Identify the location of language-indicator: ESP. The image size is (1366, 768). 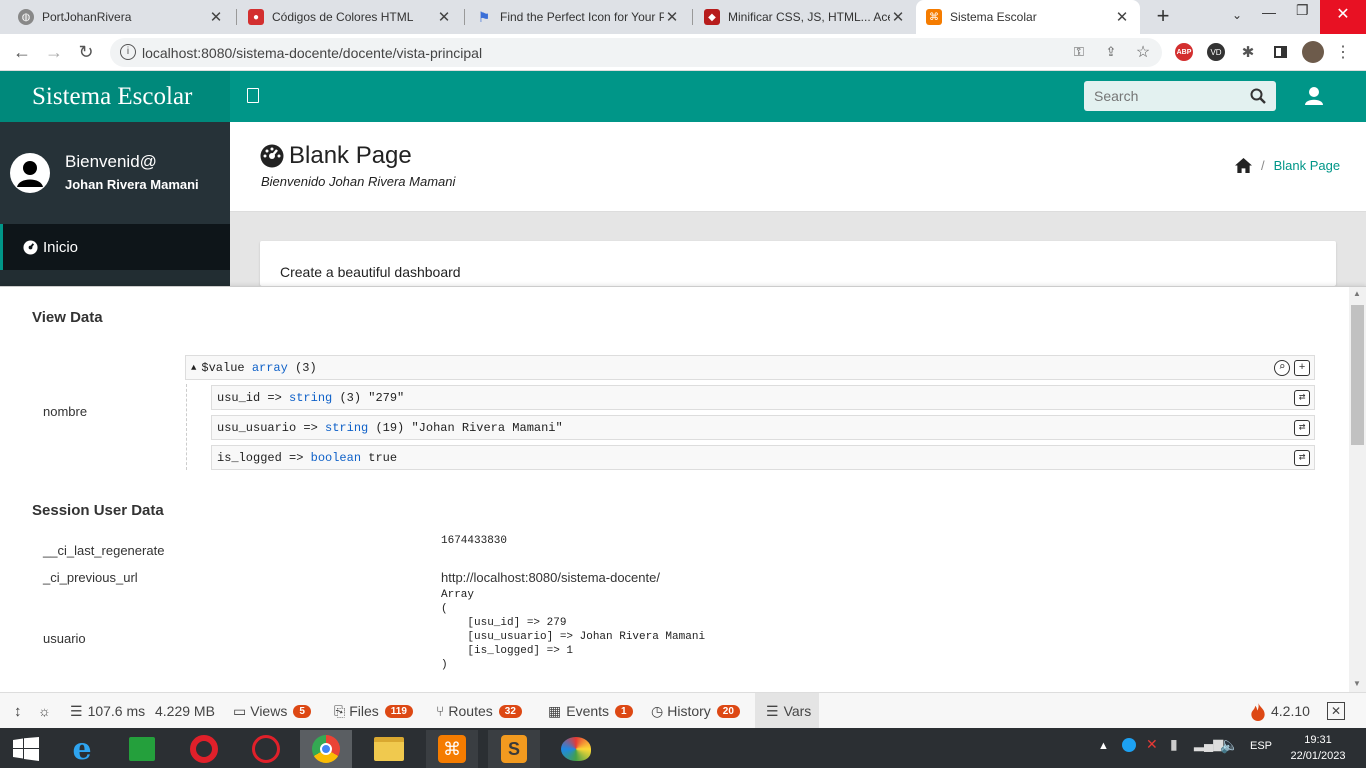
(1261, 746).